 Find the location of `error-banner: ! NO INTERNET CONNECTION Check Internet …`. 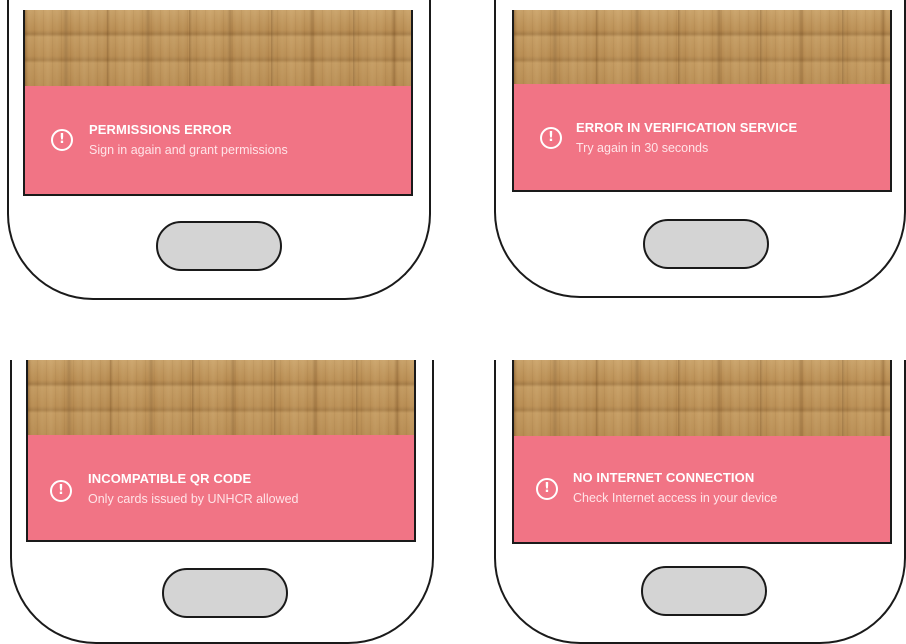

error-banner: ! NO INTERNET CONNECTION Check Internet … is located at coordinates (702, 489).